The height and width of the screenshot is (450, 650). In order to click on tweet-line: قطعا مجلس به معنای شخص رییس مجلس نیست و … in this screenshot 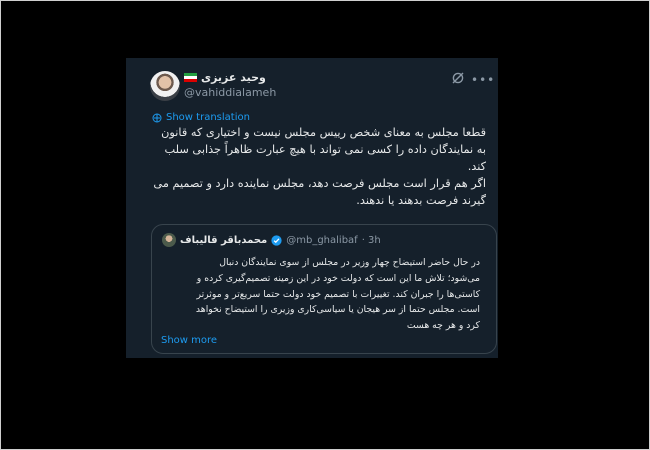, I will do `click(323, 132)`.